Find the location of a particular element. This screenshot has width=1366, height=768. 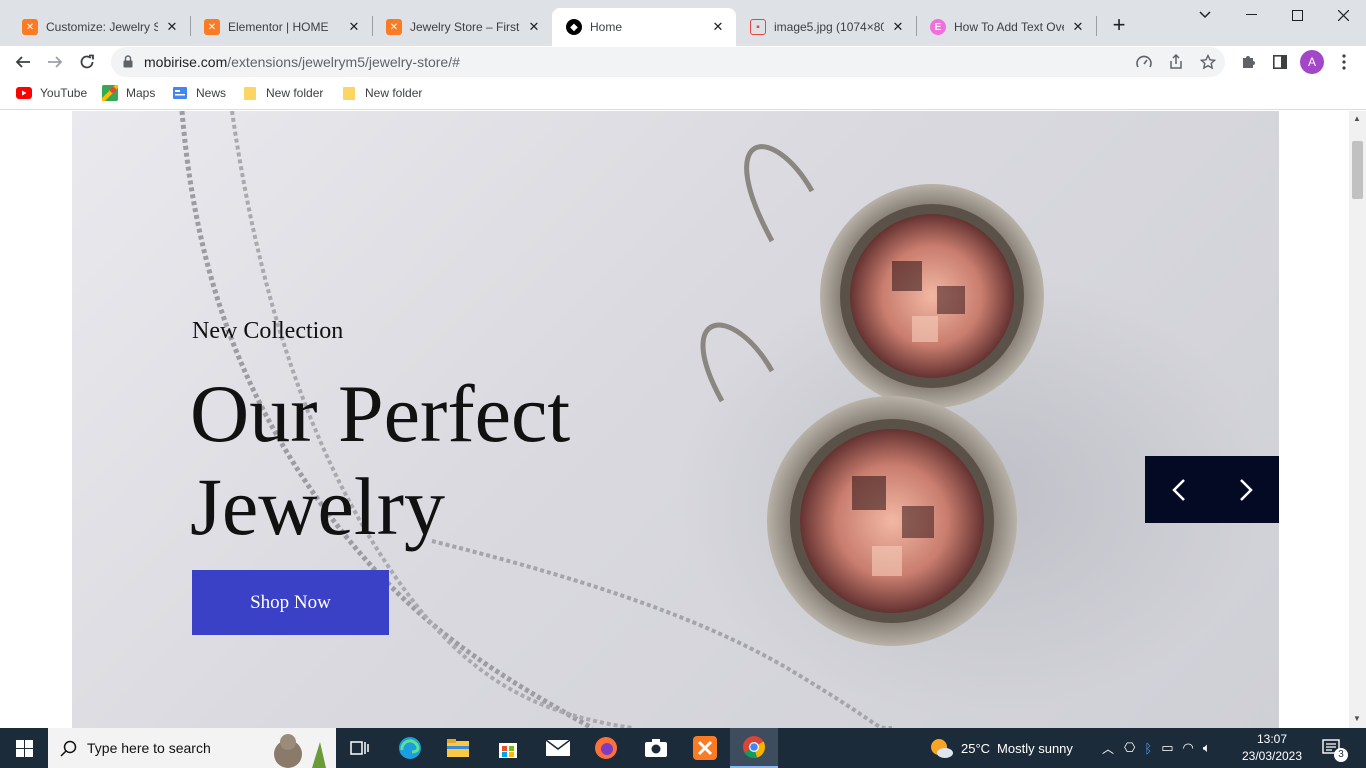

forward-button is located at coordinates (55, 62).